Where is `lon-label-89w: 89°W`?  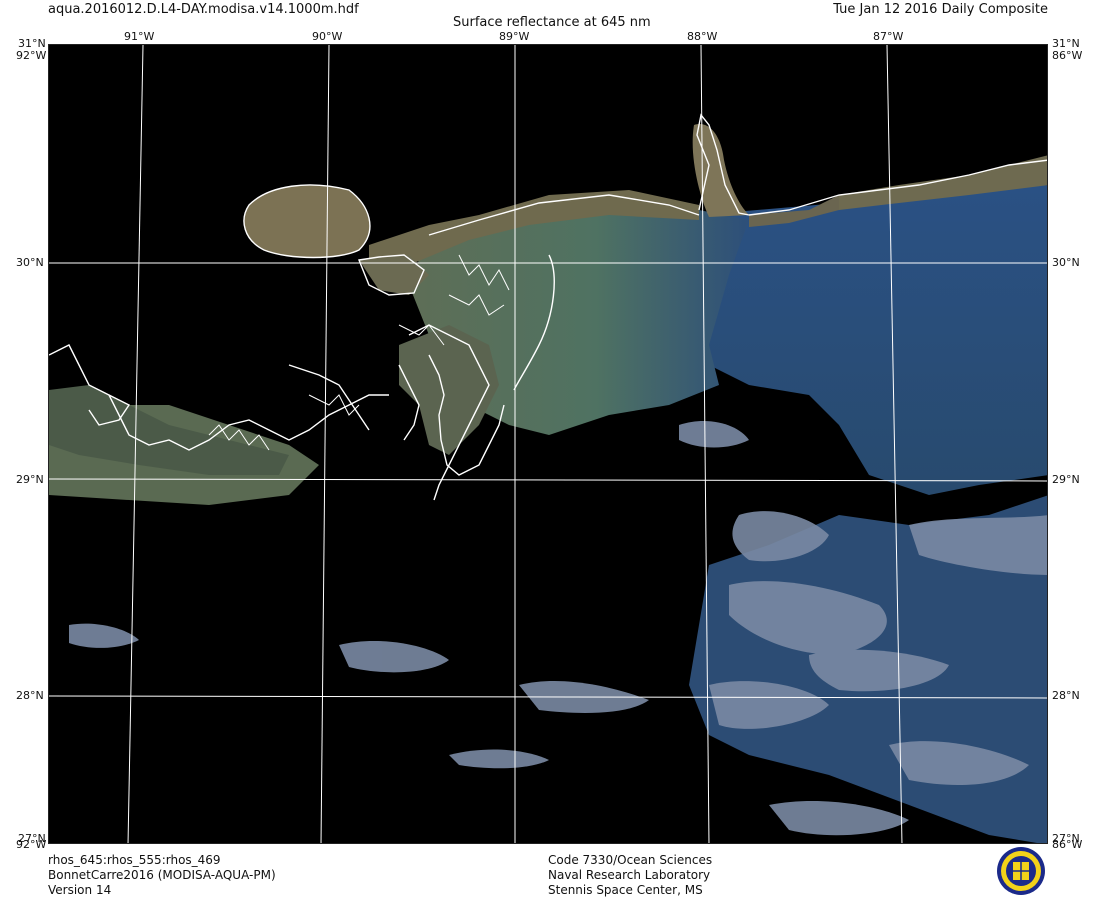
lon-label-89w: 89°W is located at coordinates (514, 36).